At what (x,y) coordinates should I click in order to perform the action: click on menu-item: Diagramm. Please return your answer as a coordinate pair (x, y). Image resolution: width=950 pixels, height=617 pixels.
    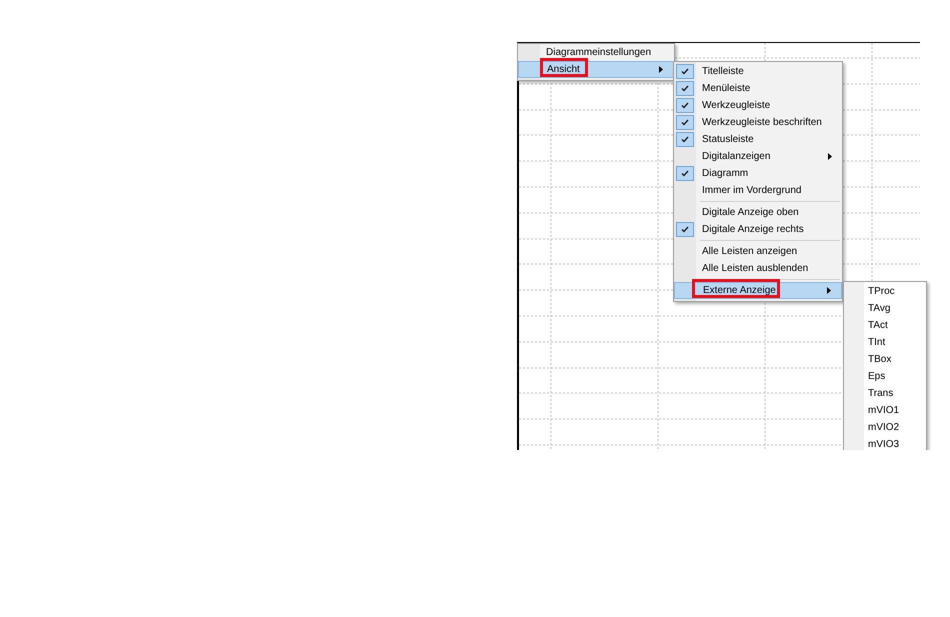
    Looking at the image, I should click on (758, 173).